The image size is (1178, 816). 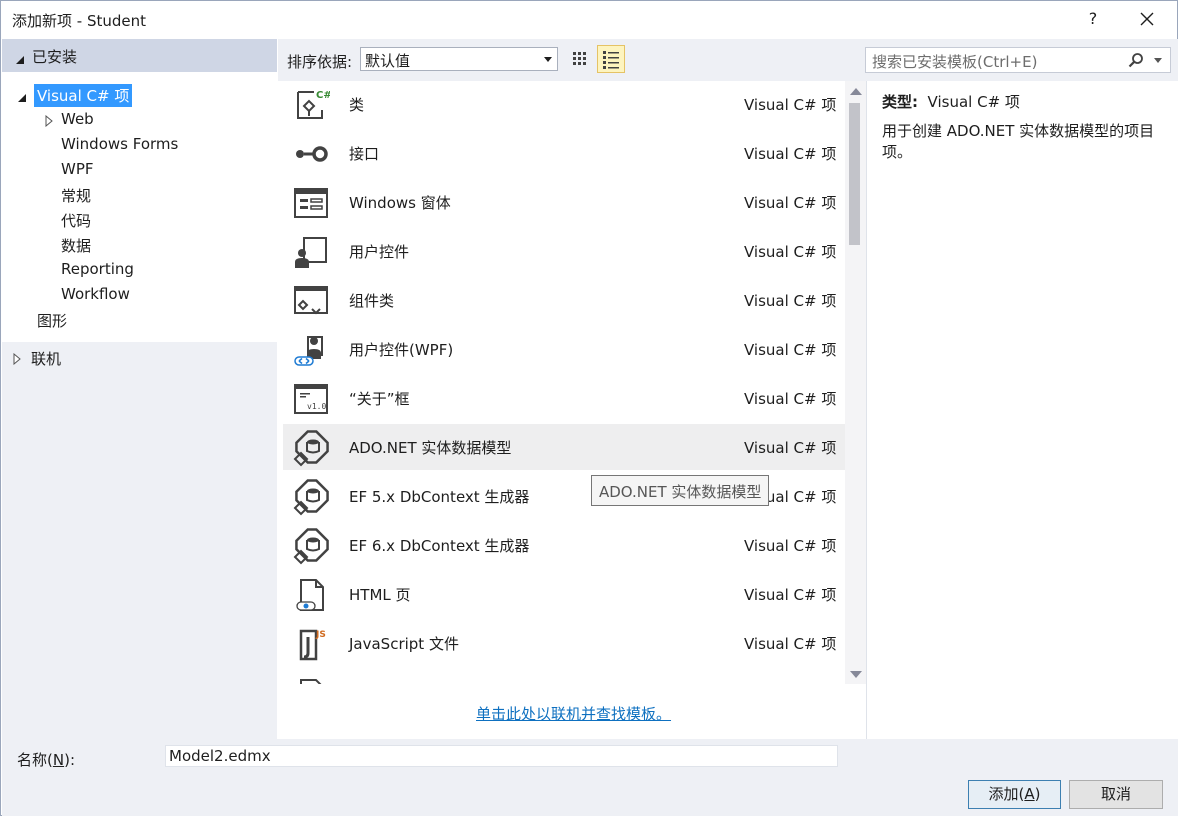 I want to click on details-view-button, so click(x=611, y=59).